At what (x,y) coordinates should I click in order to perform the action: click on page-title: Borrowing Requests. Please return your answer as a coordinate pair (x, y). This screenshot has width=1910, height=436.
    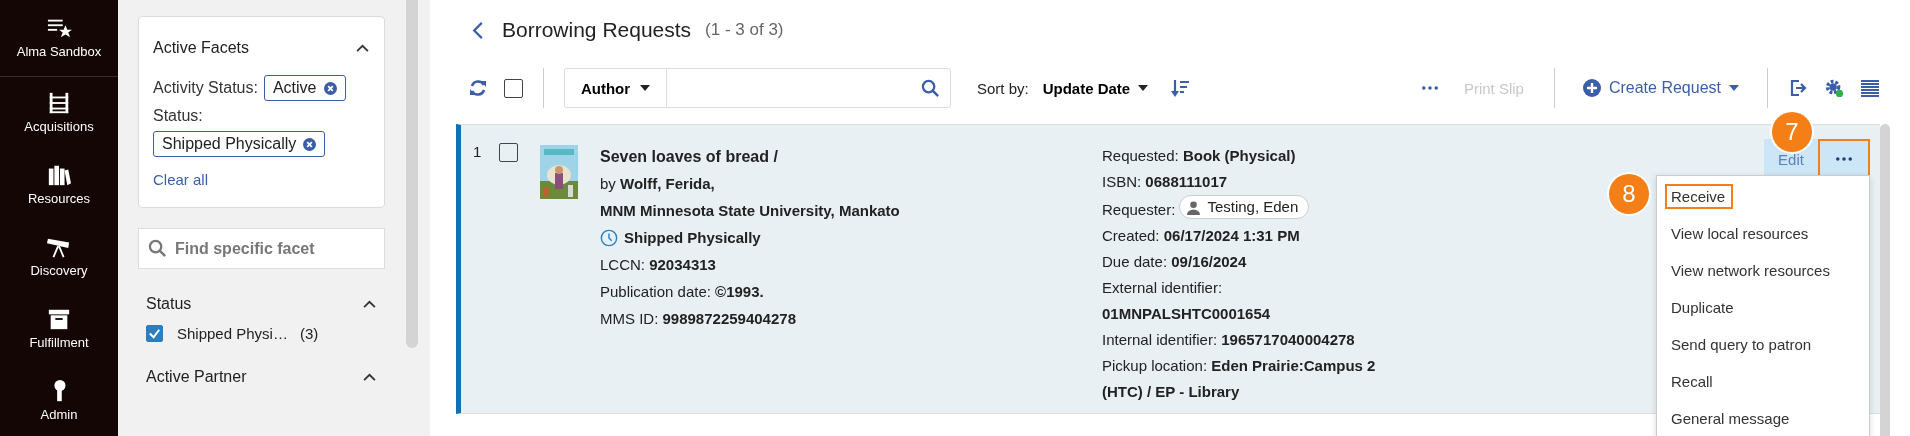
    Looking at the image, I should click on (597, 30).